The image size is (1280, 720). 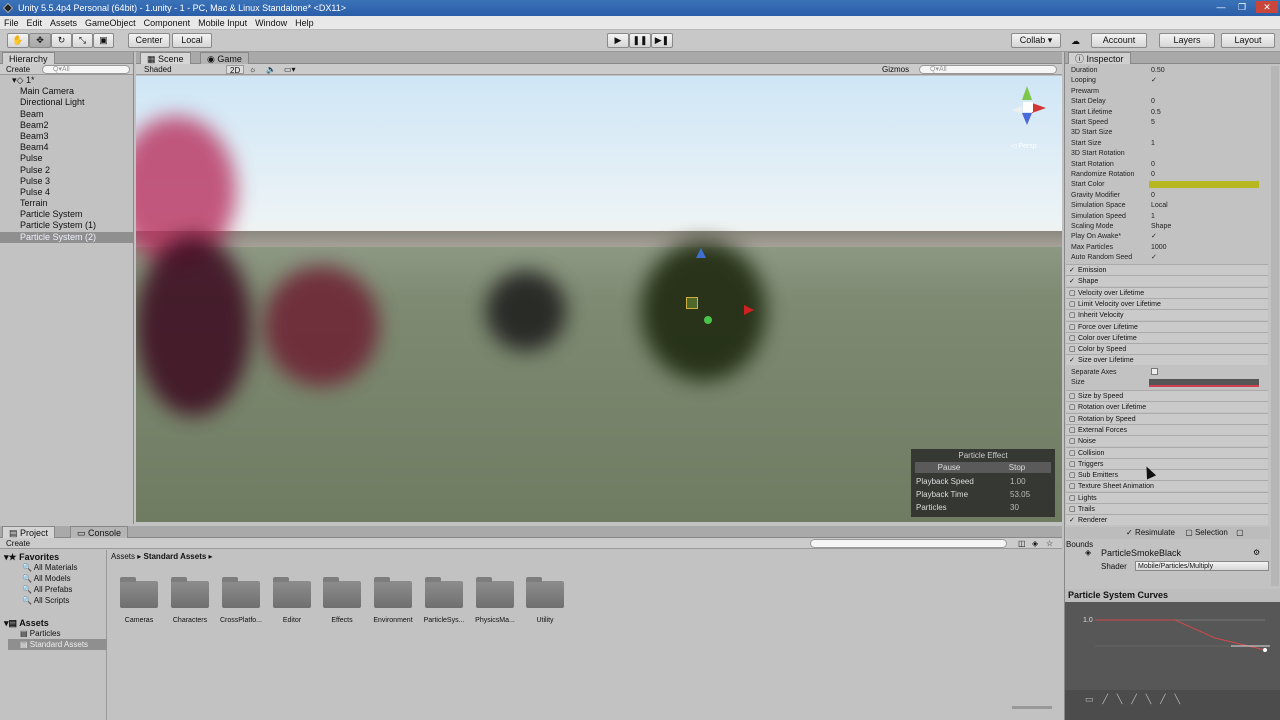 What do you see at coordinates (1158, 71) in the screenshot?
I see `prop-value-field: 0.50` at bounding box center [1158, 71].